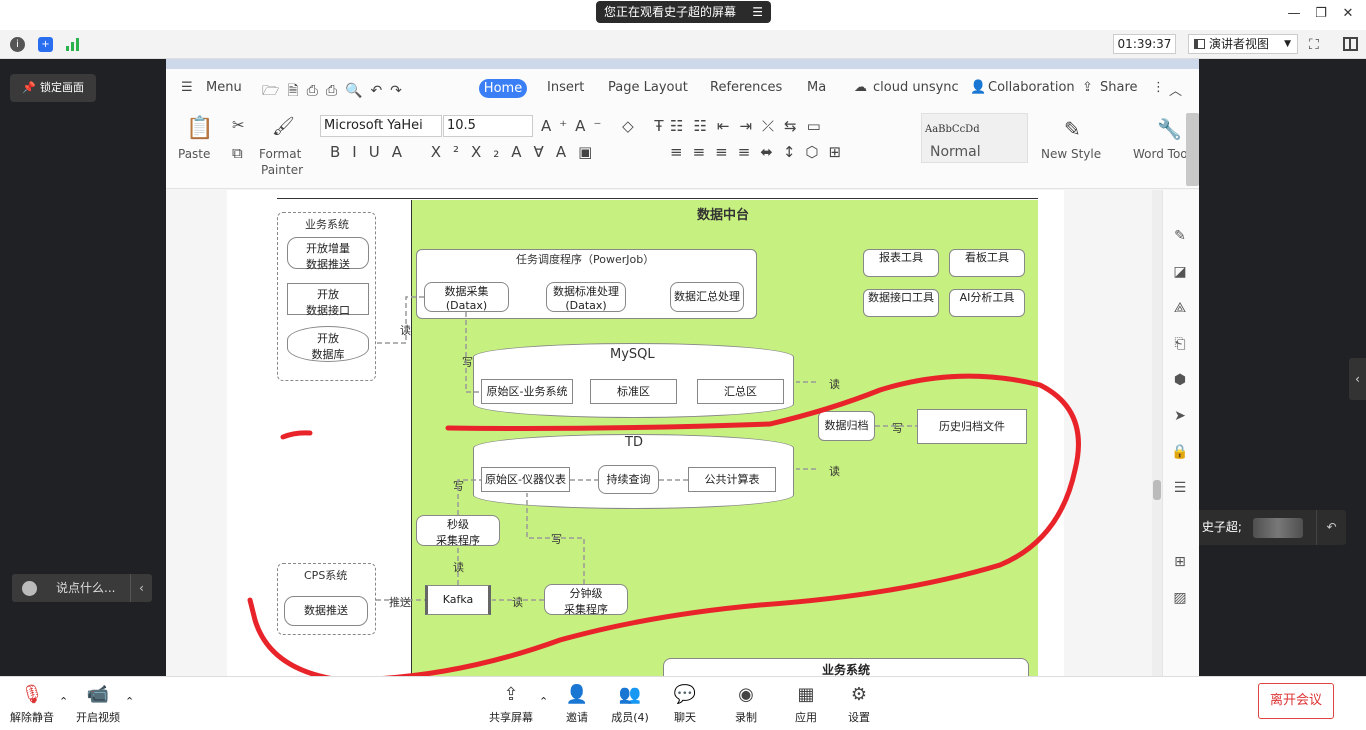 This screenshot has height=730, width=1366. I want to click on sliders-icon: ☰, so click(1180, 489).